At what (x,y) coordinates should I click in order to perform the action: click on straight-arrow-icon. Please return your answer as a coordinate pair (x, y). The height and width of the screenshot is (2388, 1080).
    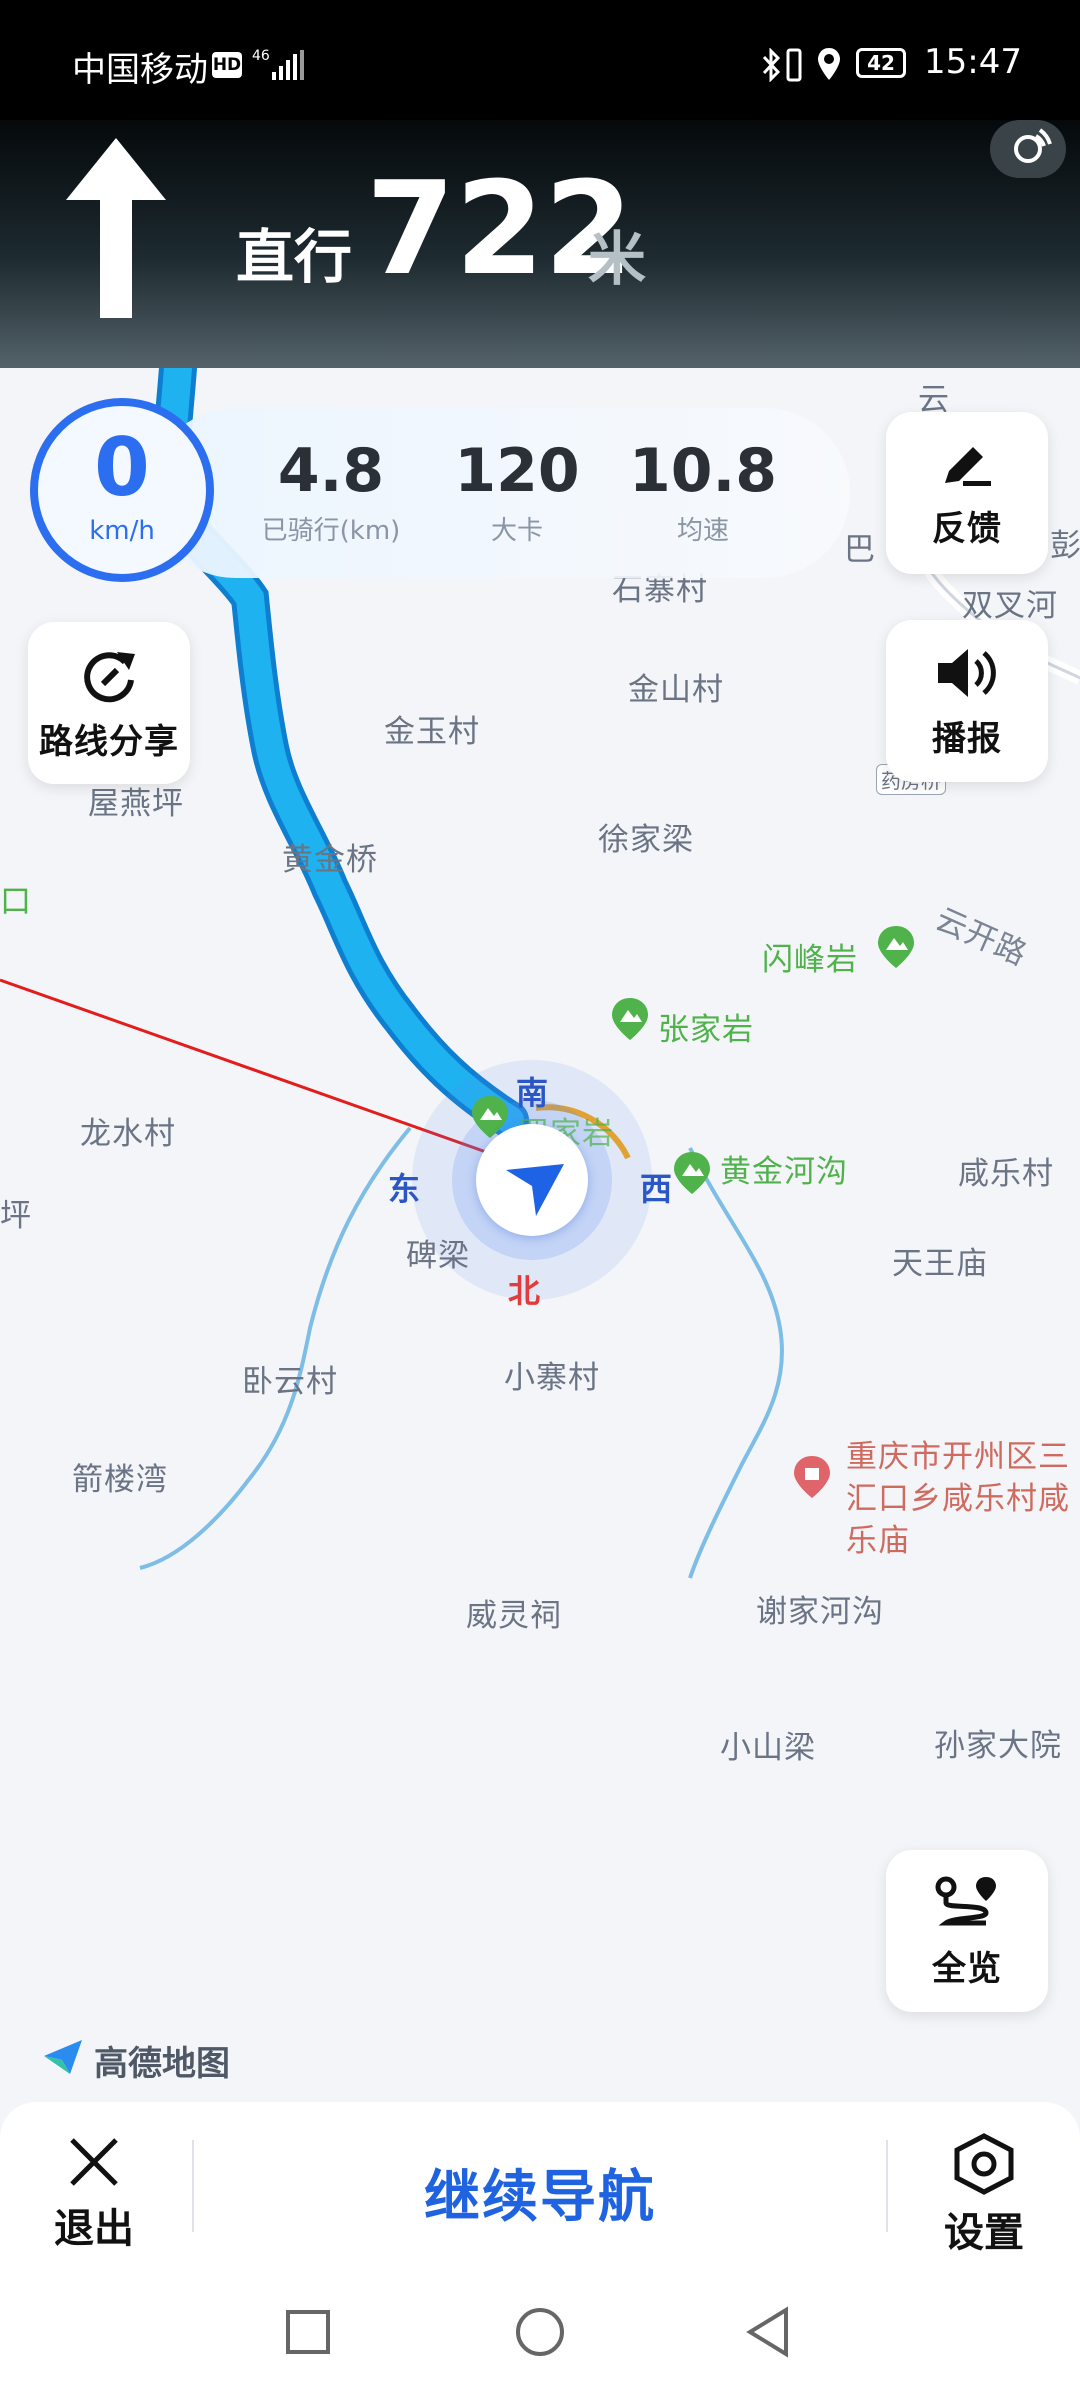
    Looking at the image, I should click on (116, 228).